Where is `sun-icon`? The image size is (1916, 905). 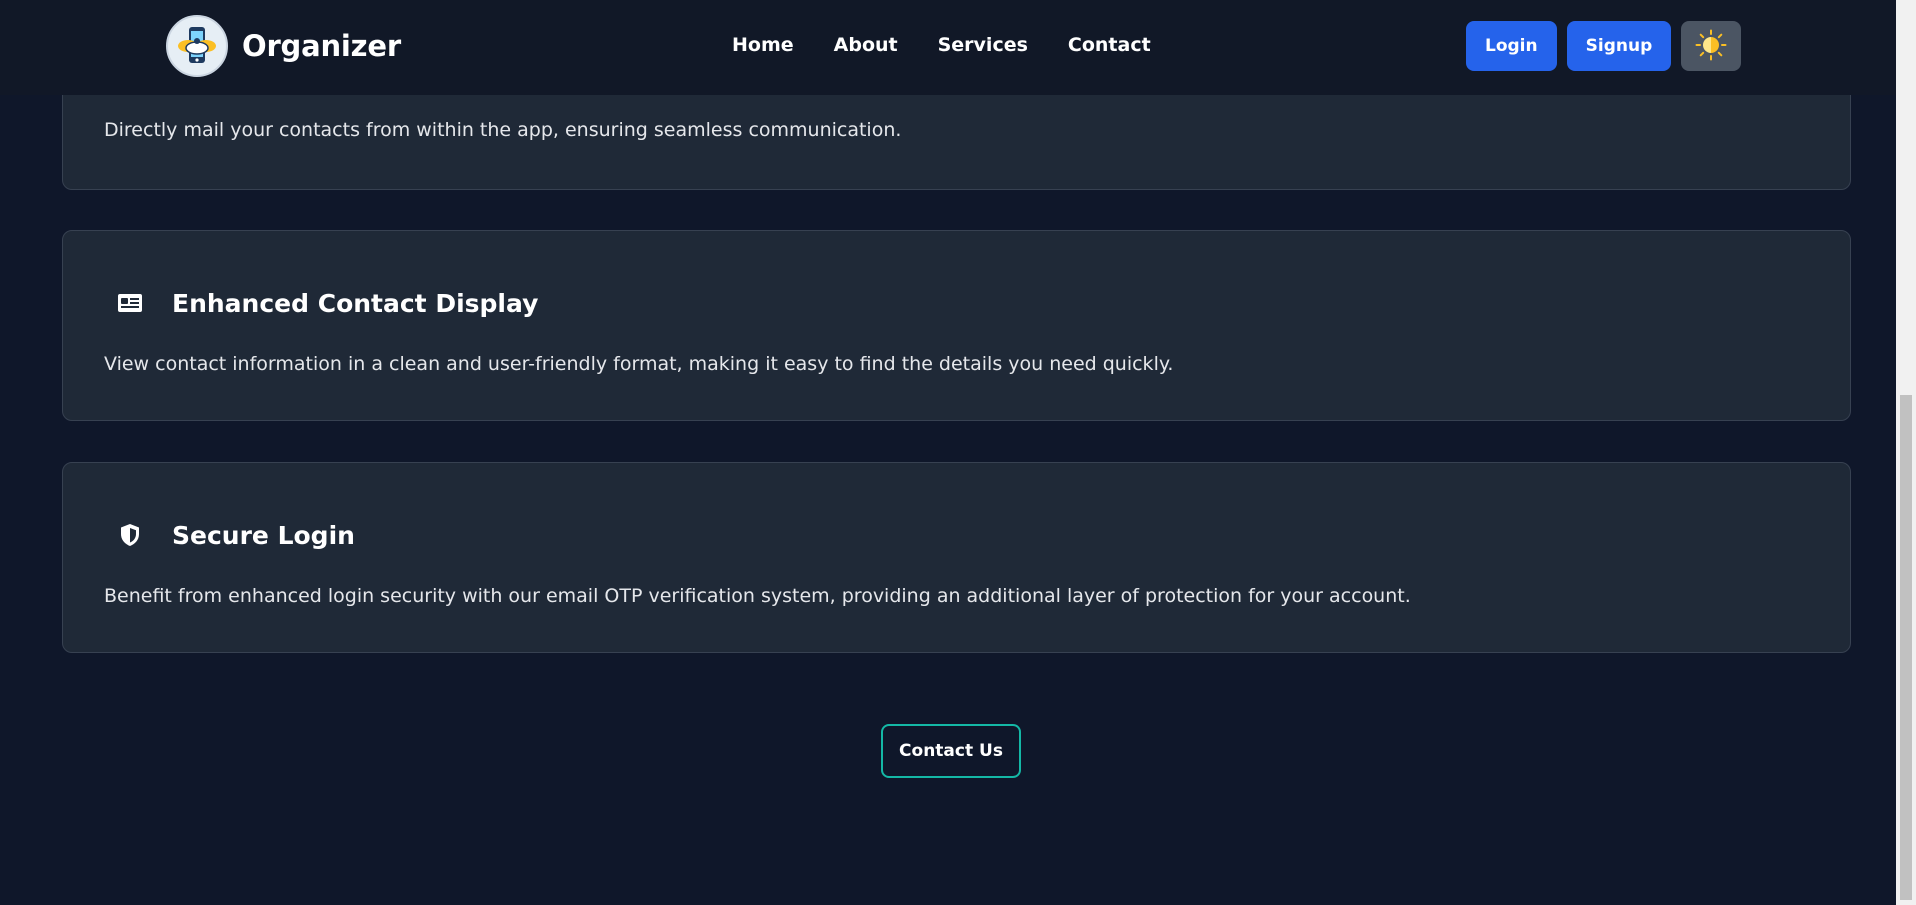
sun-icon is located at coordinates (1711, 46).